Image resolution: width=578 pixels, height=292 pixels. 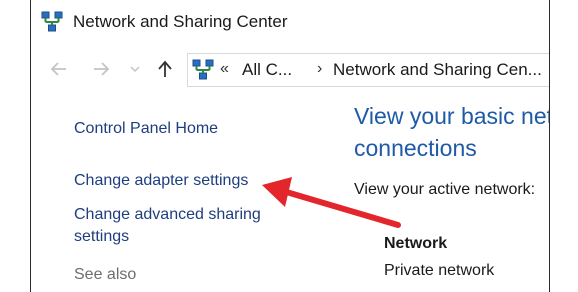 I want to click on change-advanced-sharing-settings-link: Change advanced sharing settings, so click(x=167, y=226).